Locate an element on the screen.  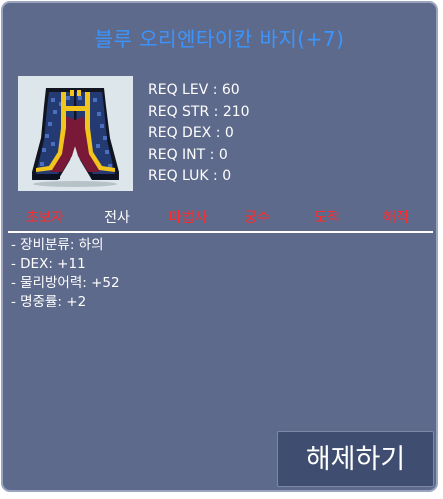
blue-pants-icon is located at coordinates (75, 137).